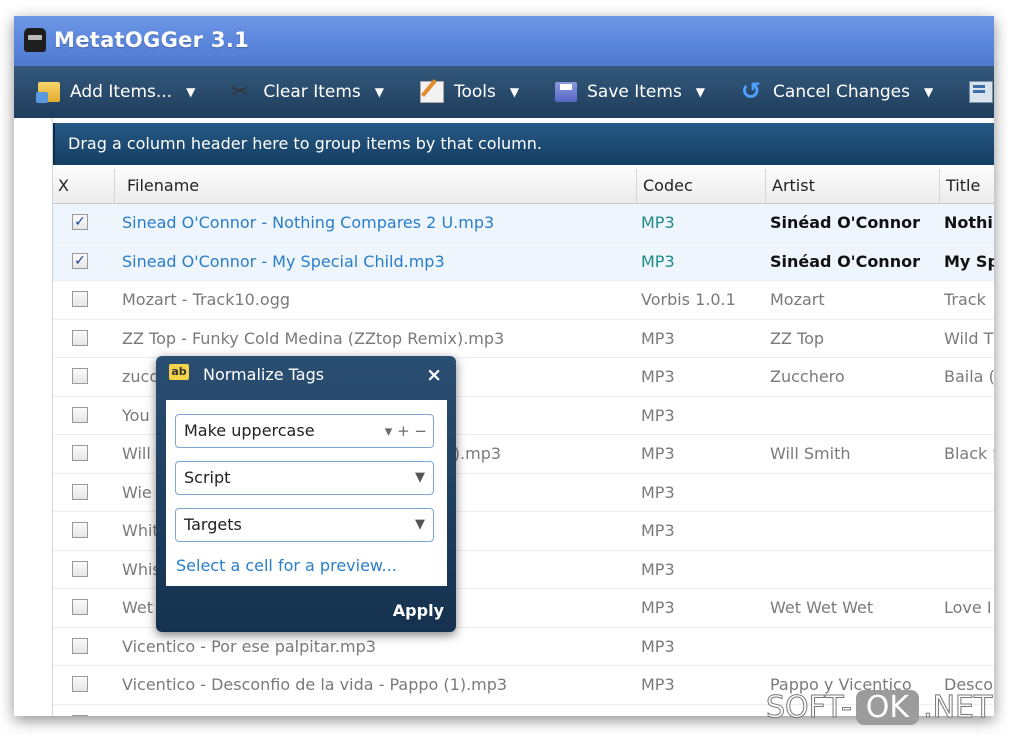 This screenshot has width=1020, height=736. Describe the element at coordinates (434, 375) in the screenshot. I see `close-icon: ×` at that location.